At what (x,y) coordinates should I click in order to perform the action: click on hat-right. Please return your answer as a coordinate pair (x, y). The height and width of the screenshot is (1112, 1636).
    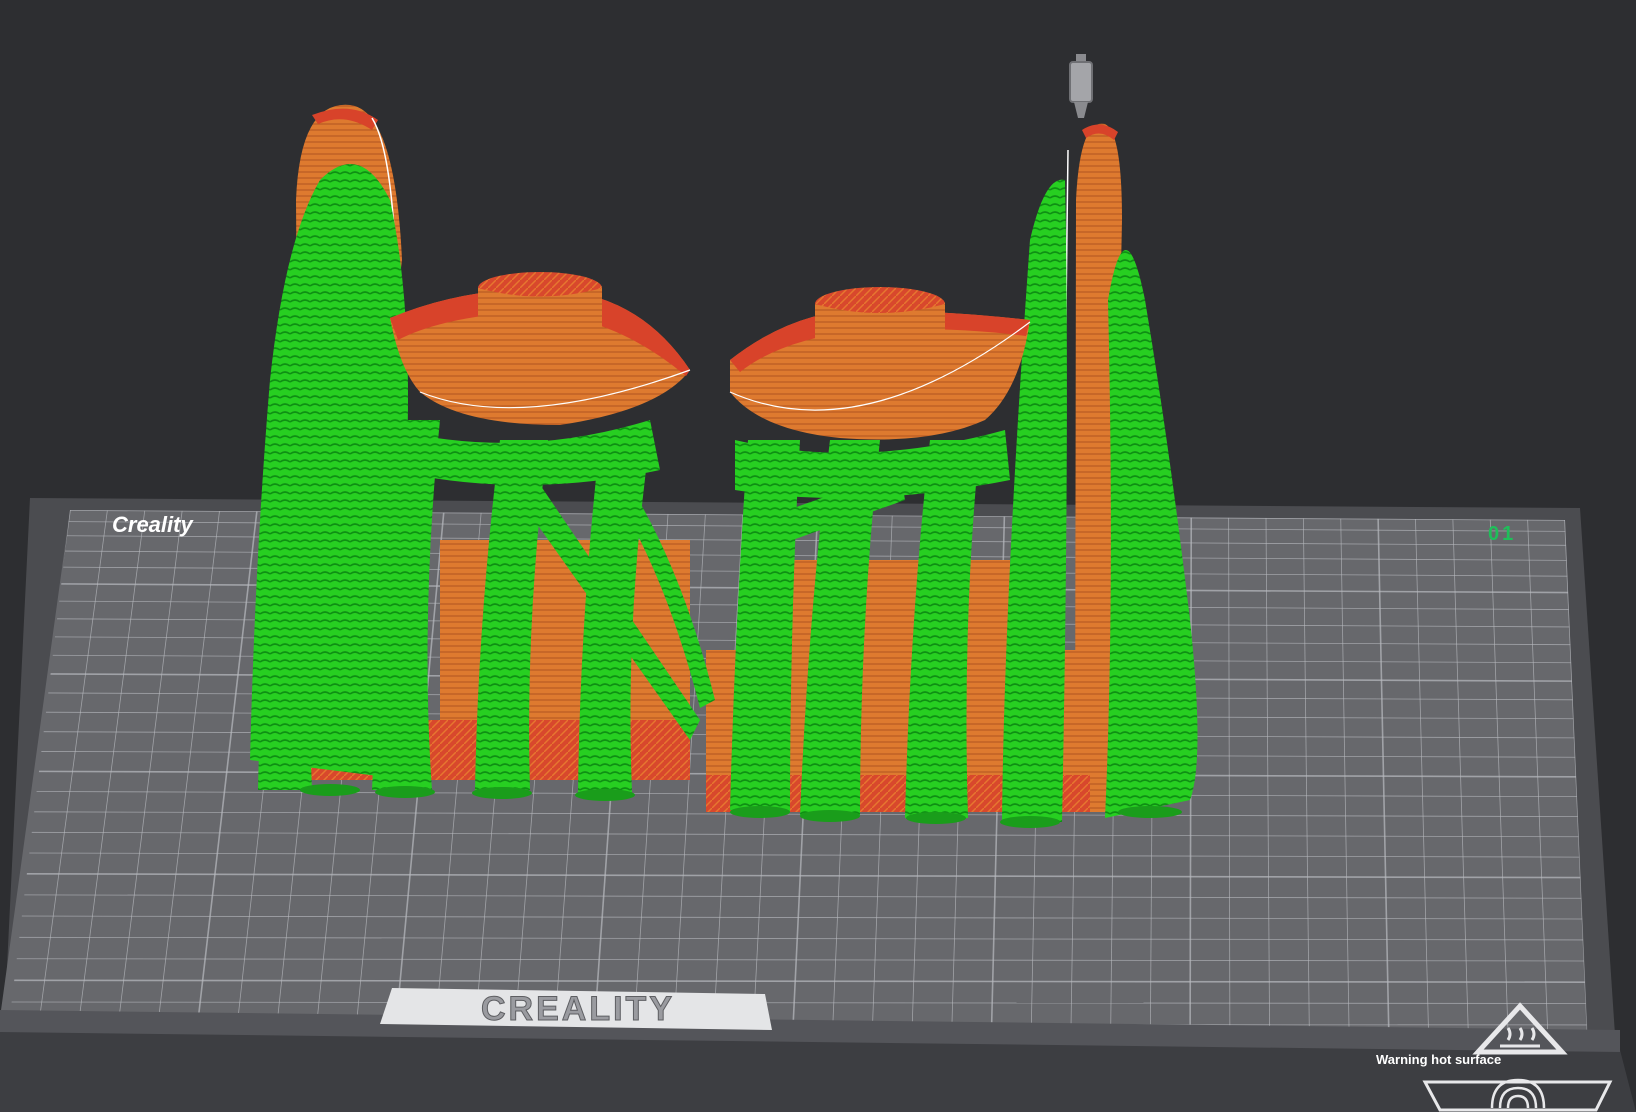
    Looking at the image, I should click on (880, 363).